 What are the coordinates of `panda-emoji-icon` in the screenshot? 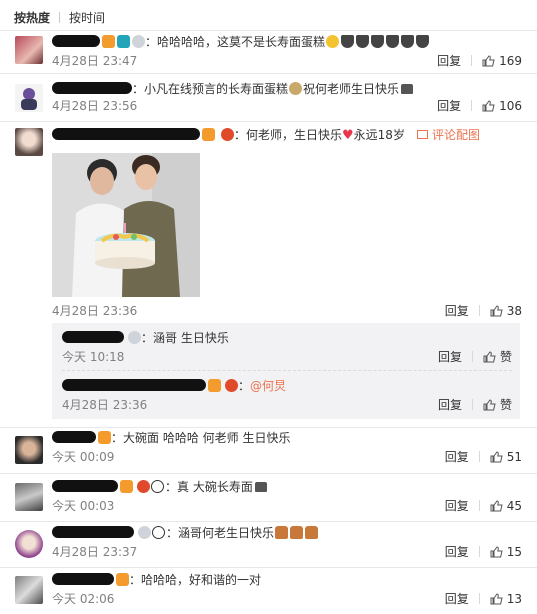 It's located at (157, 486).